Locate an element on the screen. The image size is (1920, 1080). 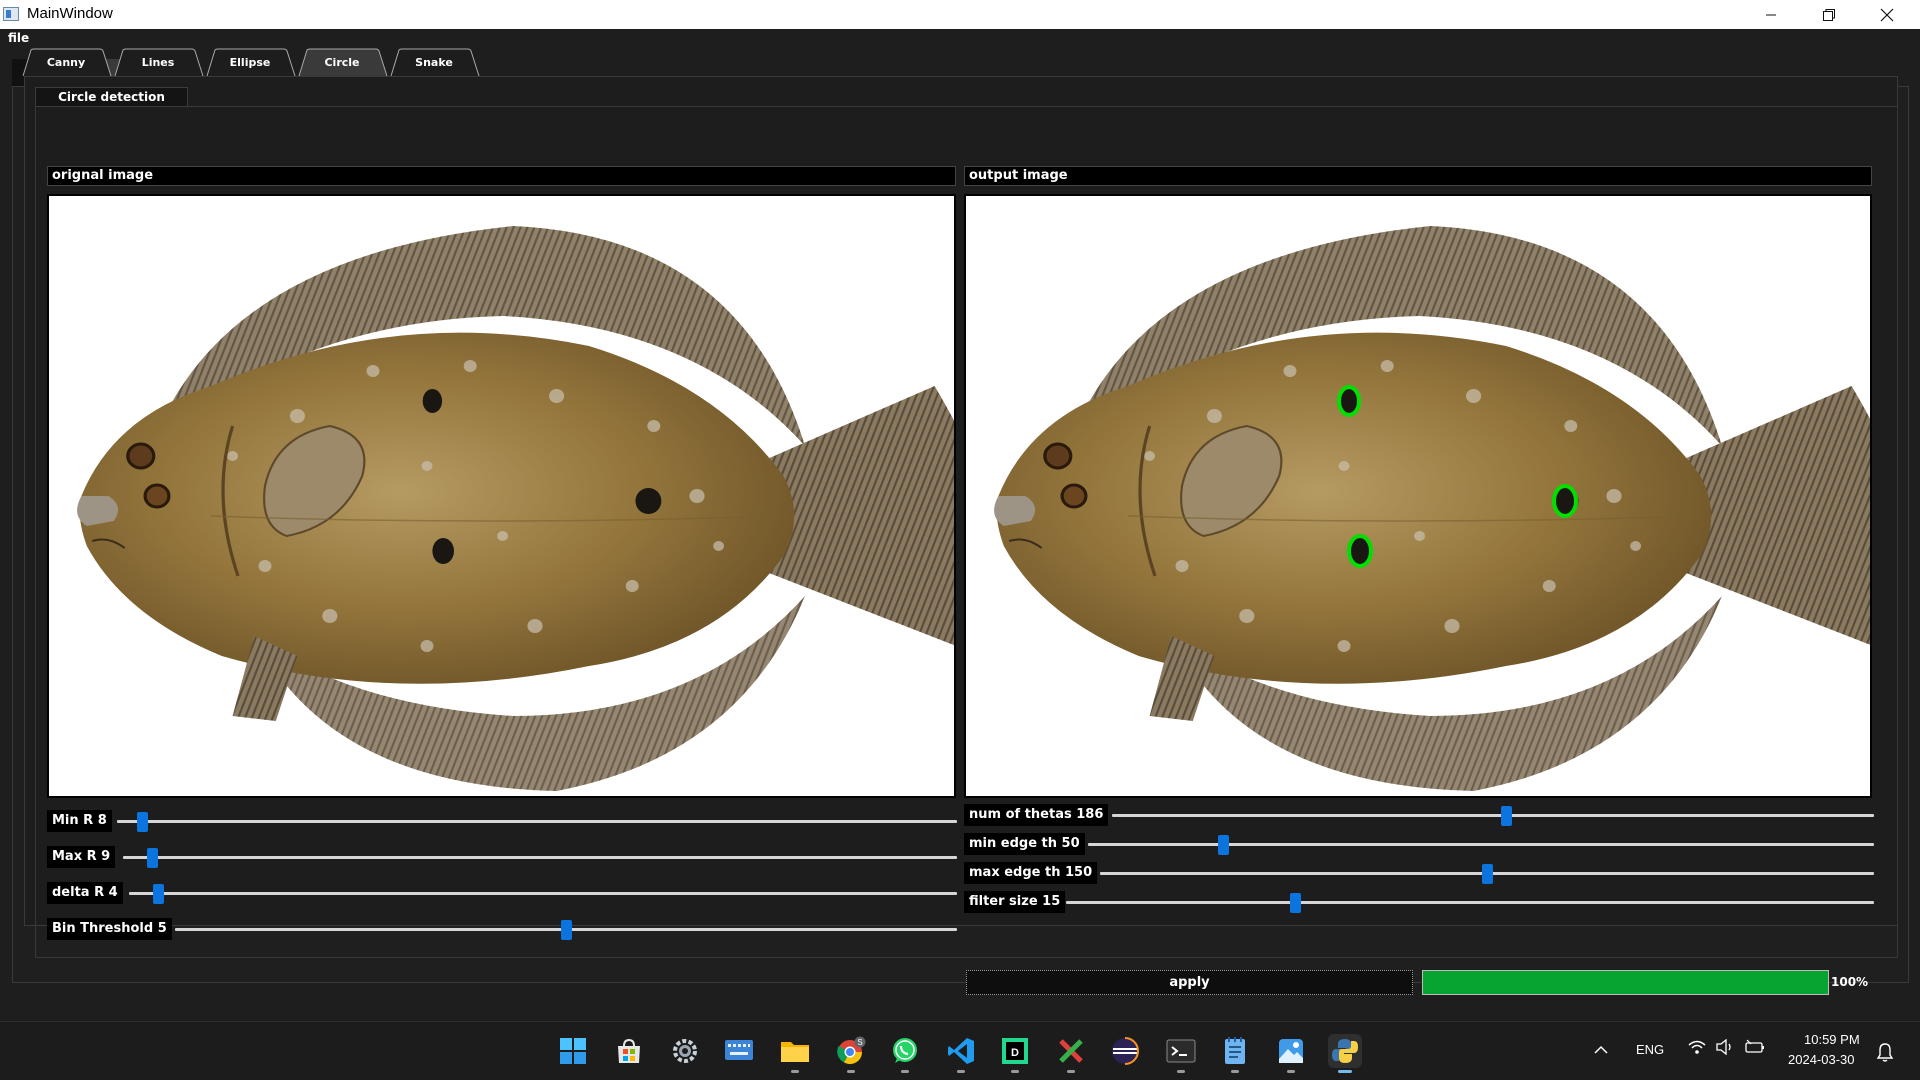
chrome-icon: S is located at coordinates (851, 1050).